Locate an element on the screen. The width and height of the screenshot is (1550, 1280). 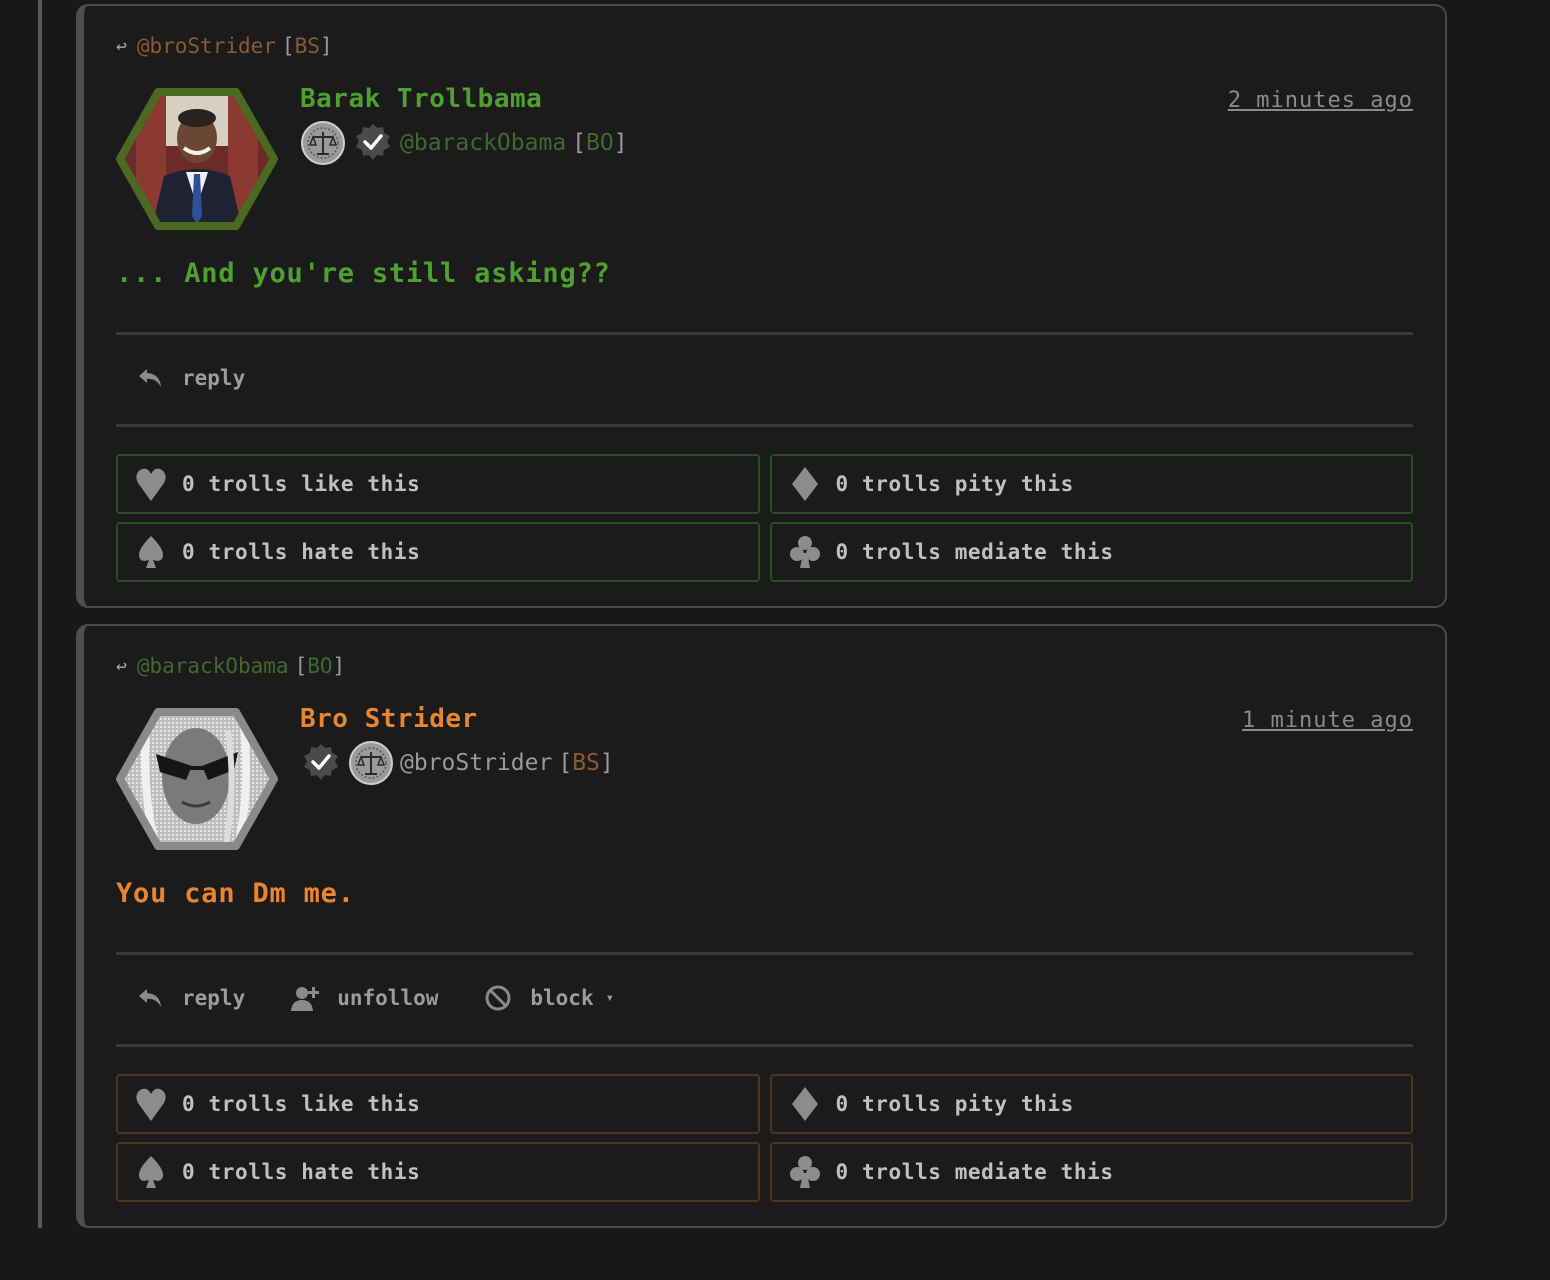
author-handle: @barackObama is located at coordinates (483, 143).